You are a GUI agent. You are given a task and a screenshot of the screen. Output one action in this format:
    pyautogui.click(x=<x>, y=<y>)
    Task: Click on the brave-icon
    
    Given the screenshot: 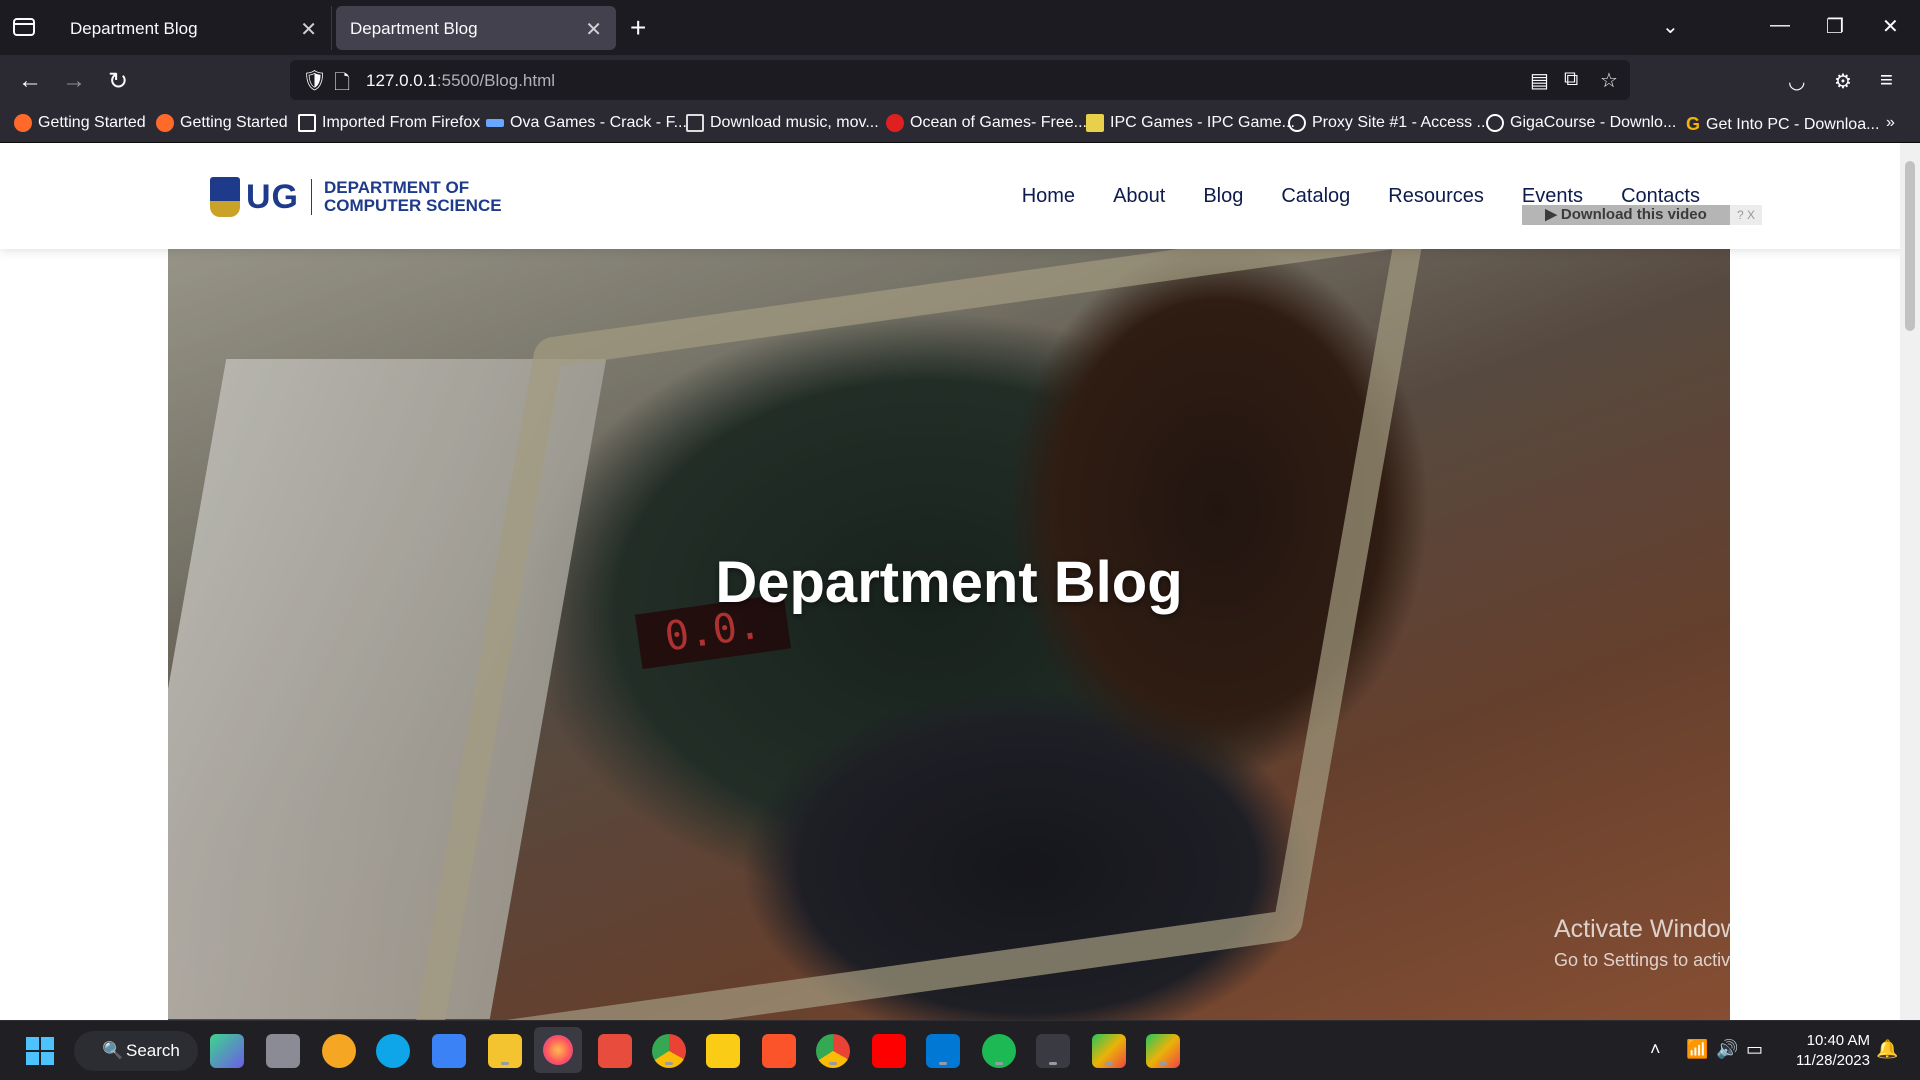 What is the action you would take?
    pyautogui.click(x=779, y=1051)
    